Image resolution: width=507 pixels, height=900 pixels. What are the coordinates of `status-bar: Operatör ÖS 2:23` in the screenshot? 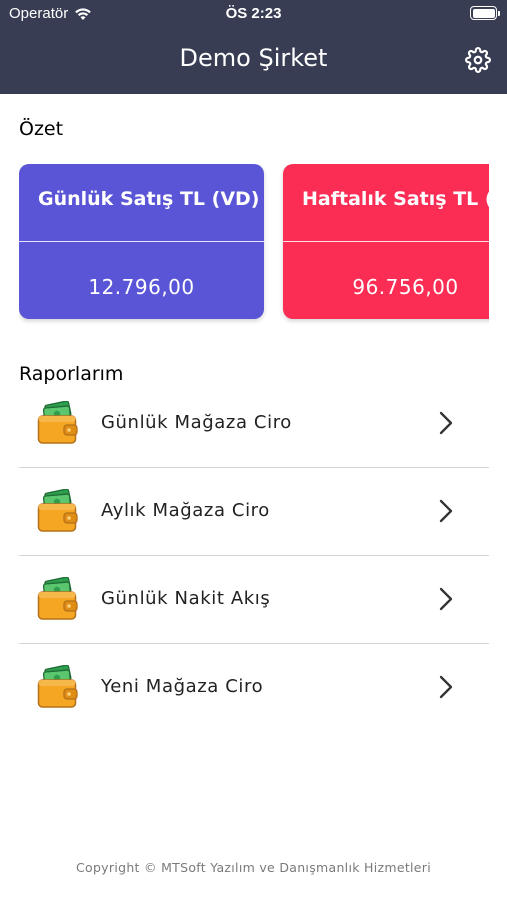 It's located at (253, 14).